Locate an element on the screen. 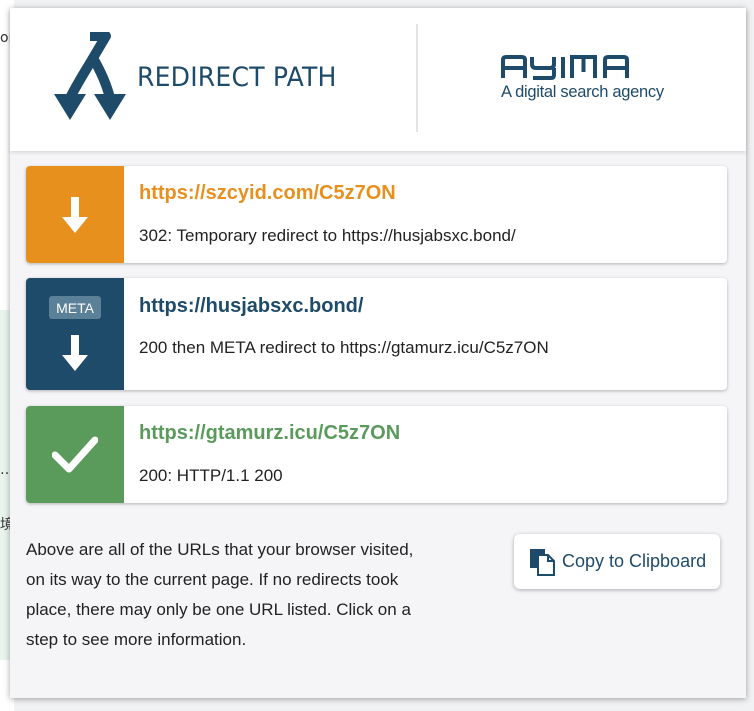  meta-badge: META is located at coordinates (75, 307).